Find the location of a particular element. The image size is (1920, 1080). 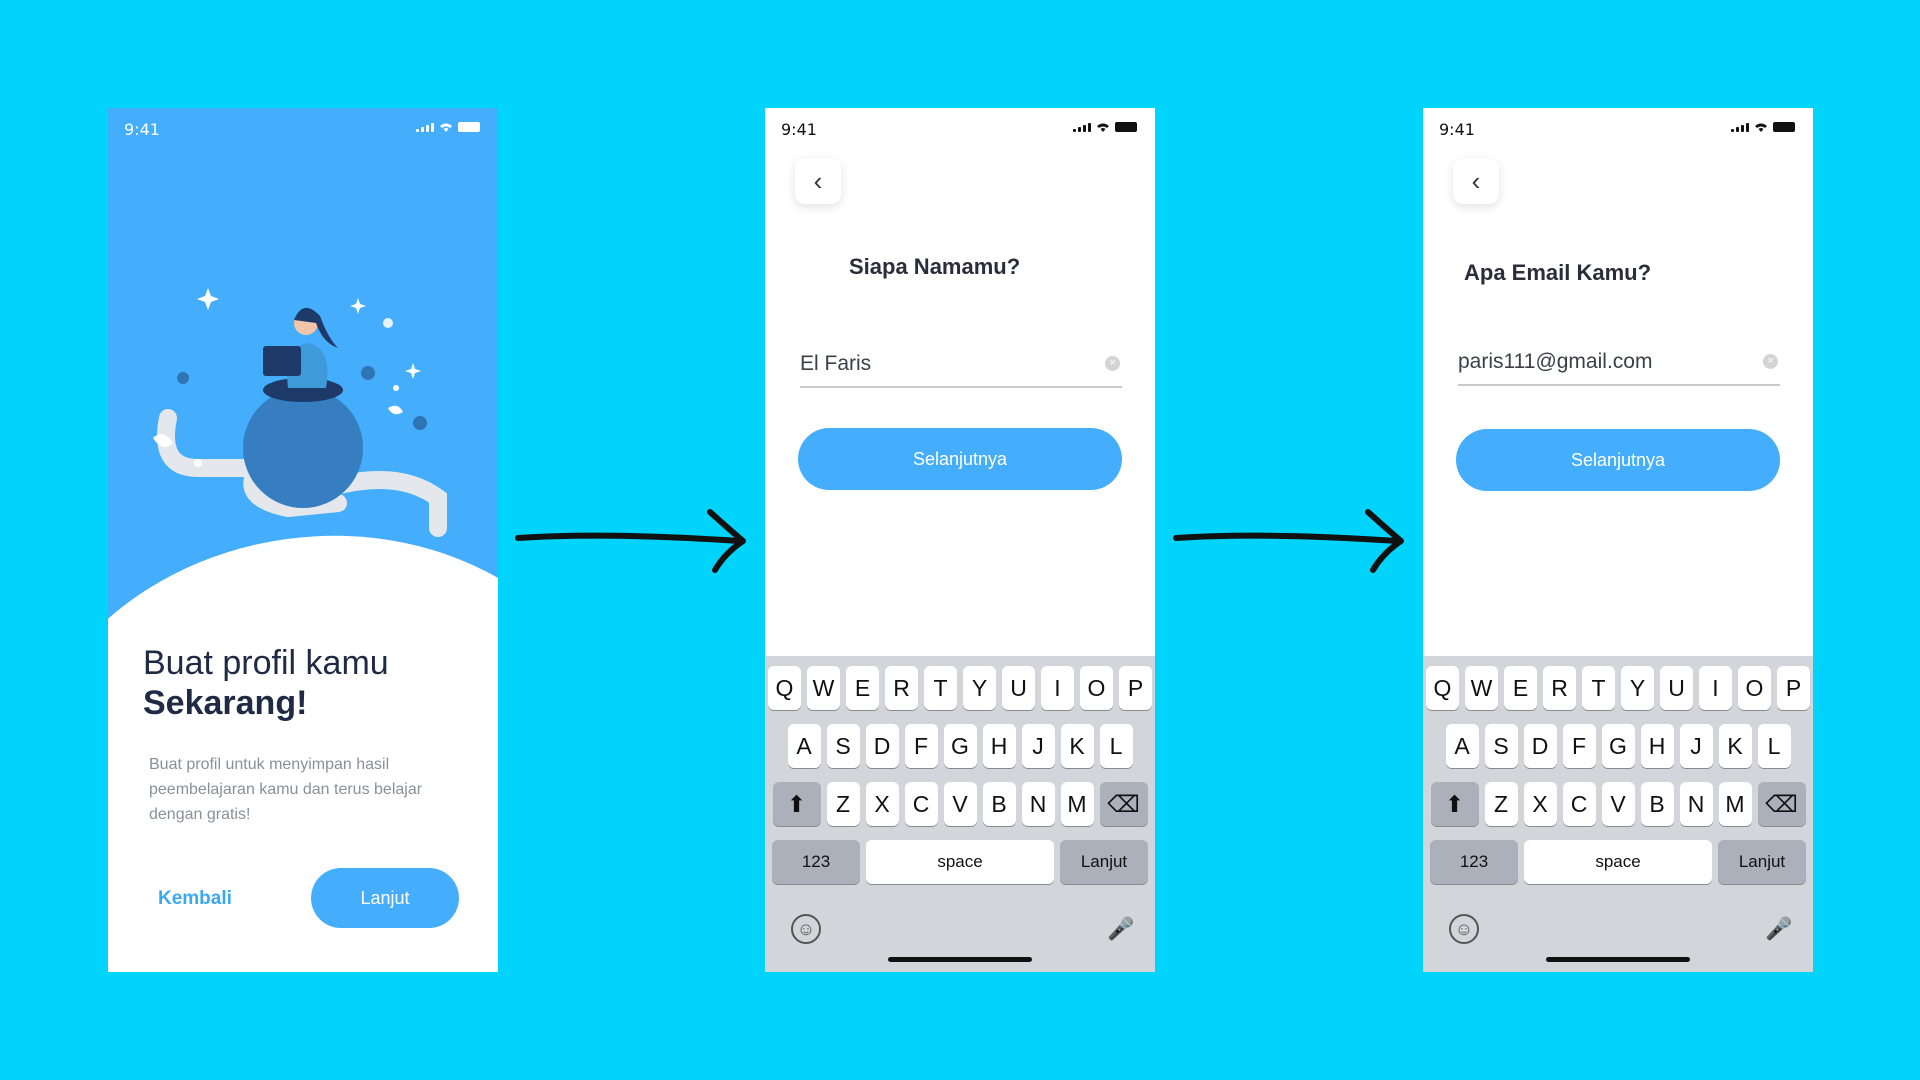

title-line-2: Sekarang! is located at coordinates (225, 703).